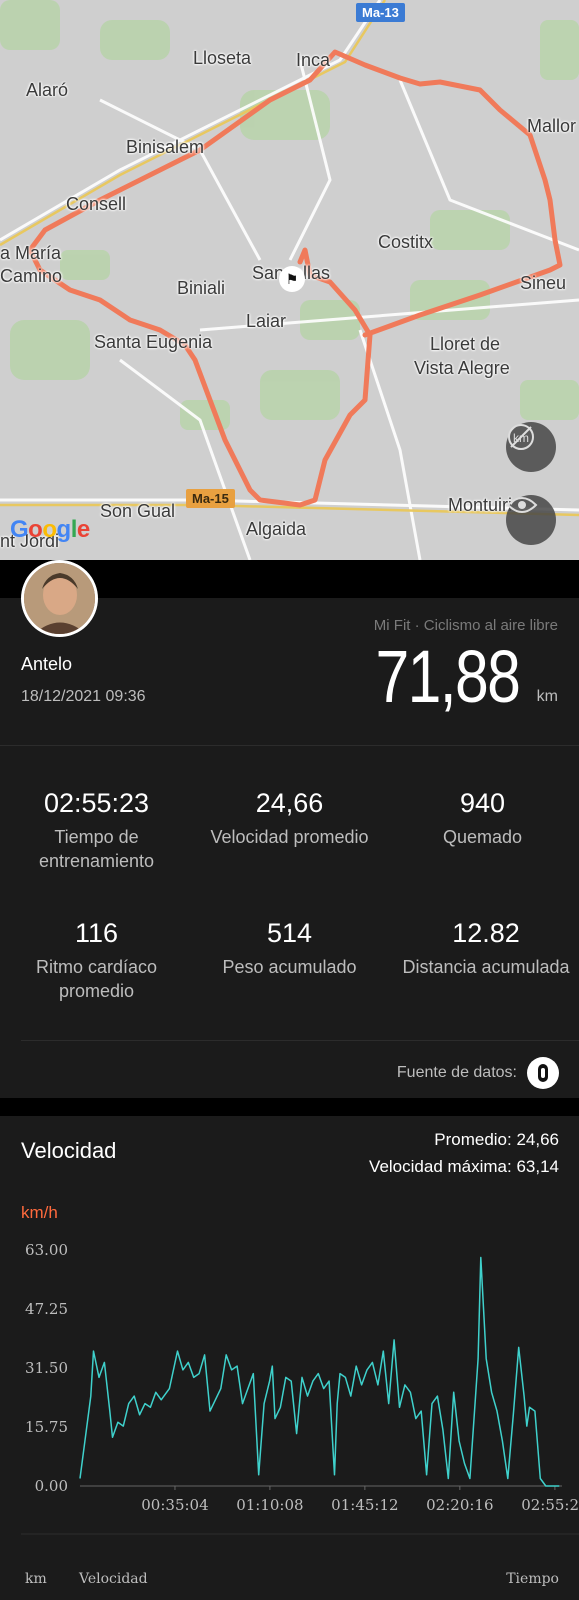 This screenshot has height=1600, width=579. Describe the element at coordinates (266, 321) in the screenshot. I see `place-label: Laiar` at that location.